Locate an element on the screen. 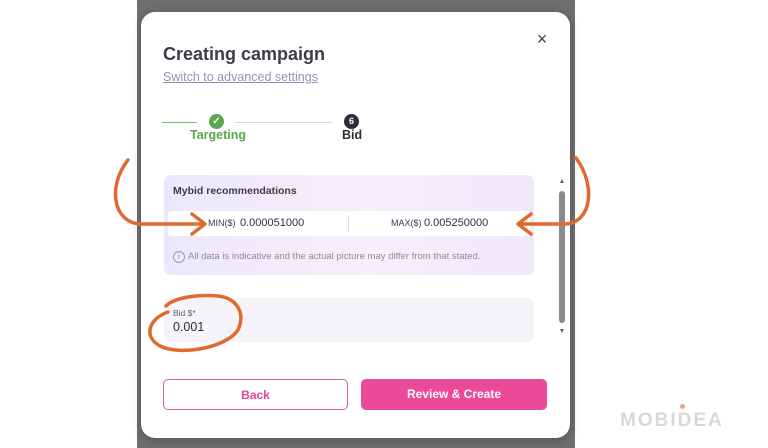 Image resolution: width=768 pixels, height=448 pixels. modal-title: Creating campaign is located at coordinates (244, 54).